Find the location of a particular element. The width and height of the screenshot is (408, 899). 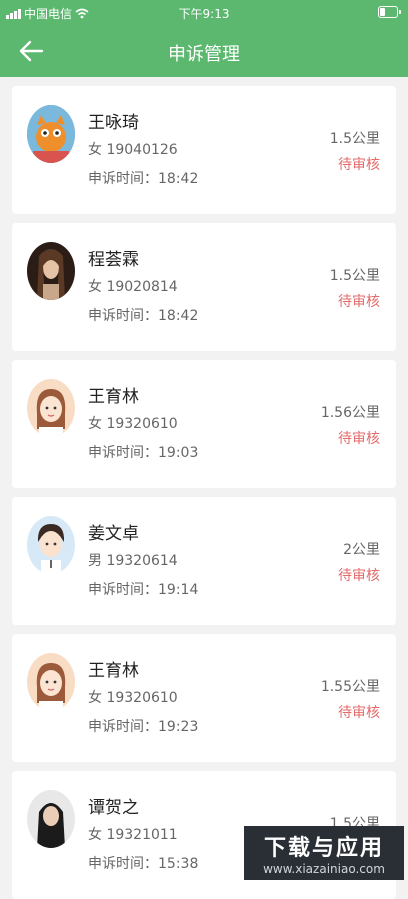

distance: 1.56公里 is located at coordinates (350, 413).